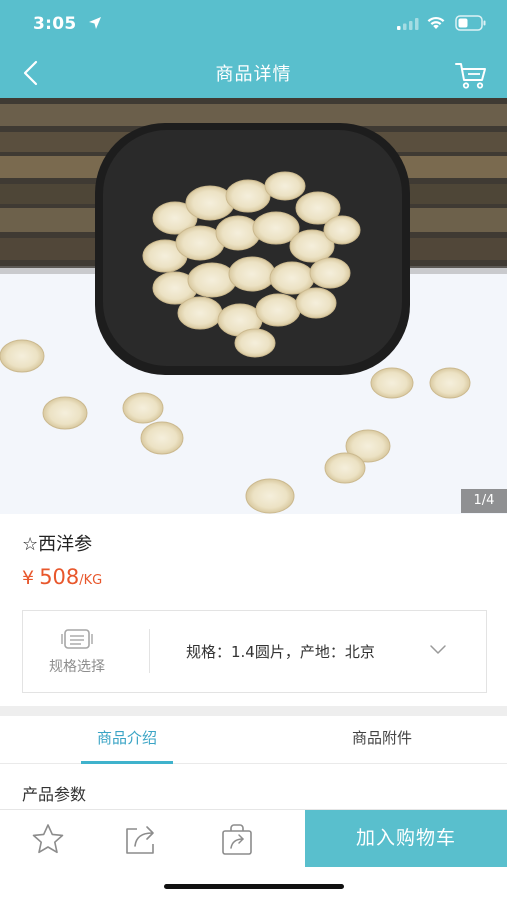 The image size is (507, 900). What do you see at coordinates (408, 24) in the screenshot?
I see `cellular-signal-icon` at bounding box center [408, 24].